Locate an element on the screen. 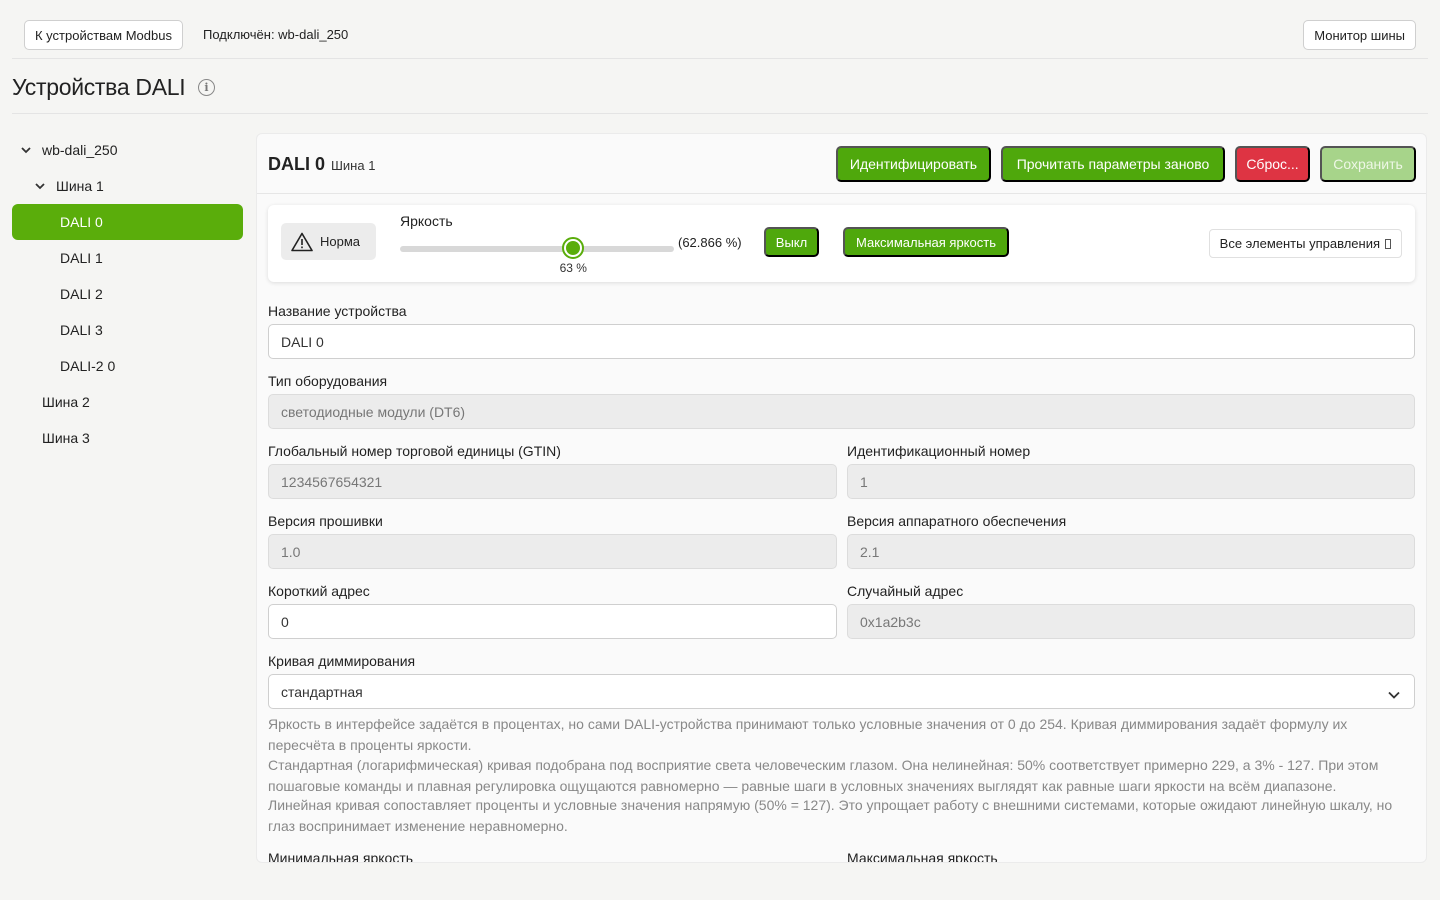 Image resolution: width=1440 pixels, height=900 pixels. title-row: Устройства DALI i is located at coordinates (720, 87).